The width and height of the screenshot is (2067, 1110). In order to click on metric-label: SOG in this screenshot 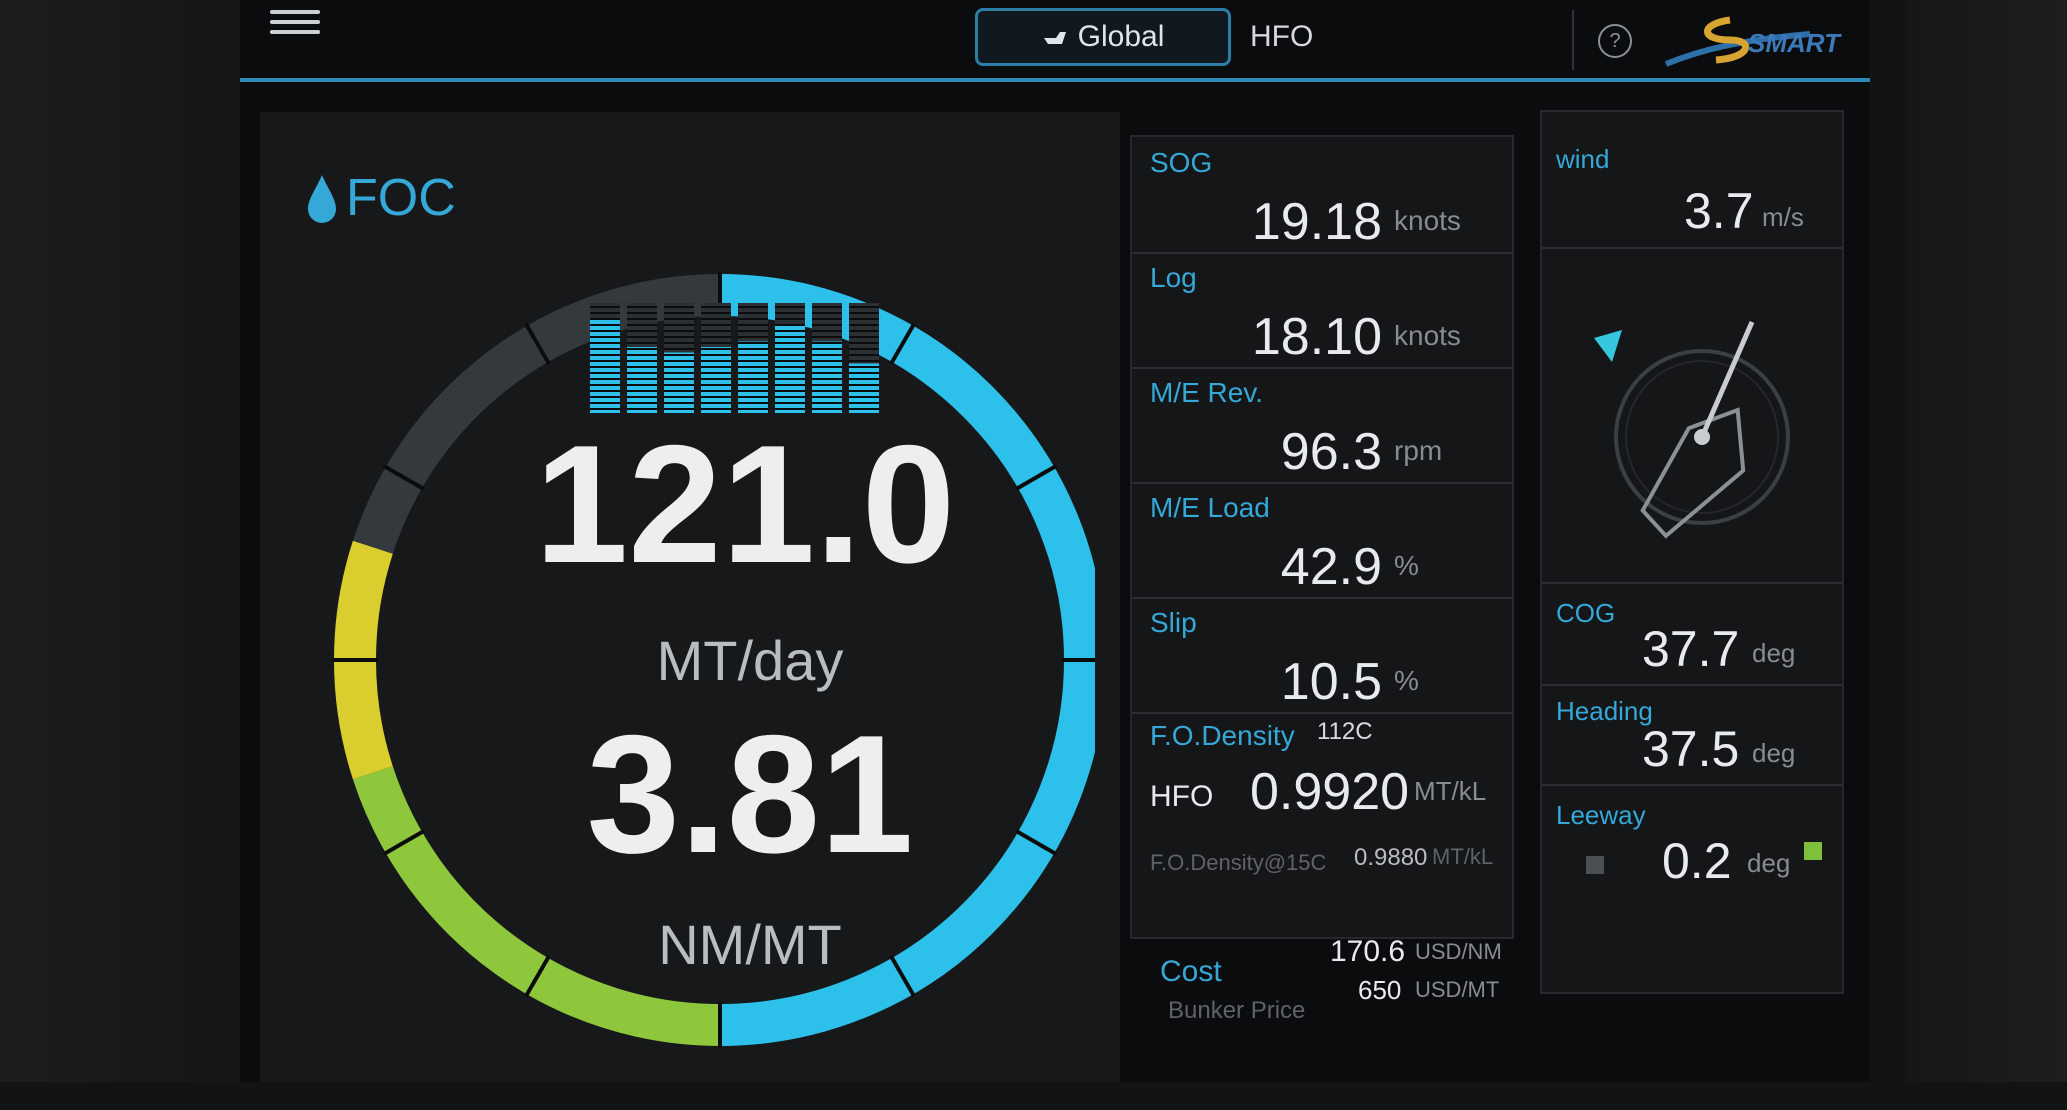, I will do `click(1181, 162)`.